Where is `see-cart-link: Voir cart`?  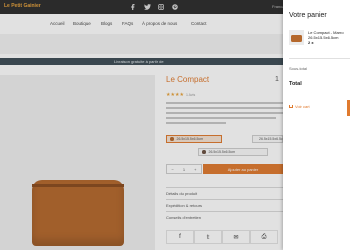
see-cart-link: Voir cart is located at coordinates (299, 106).